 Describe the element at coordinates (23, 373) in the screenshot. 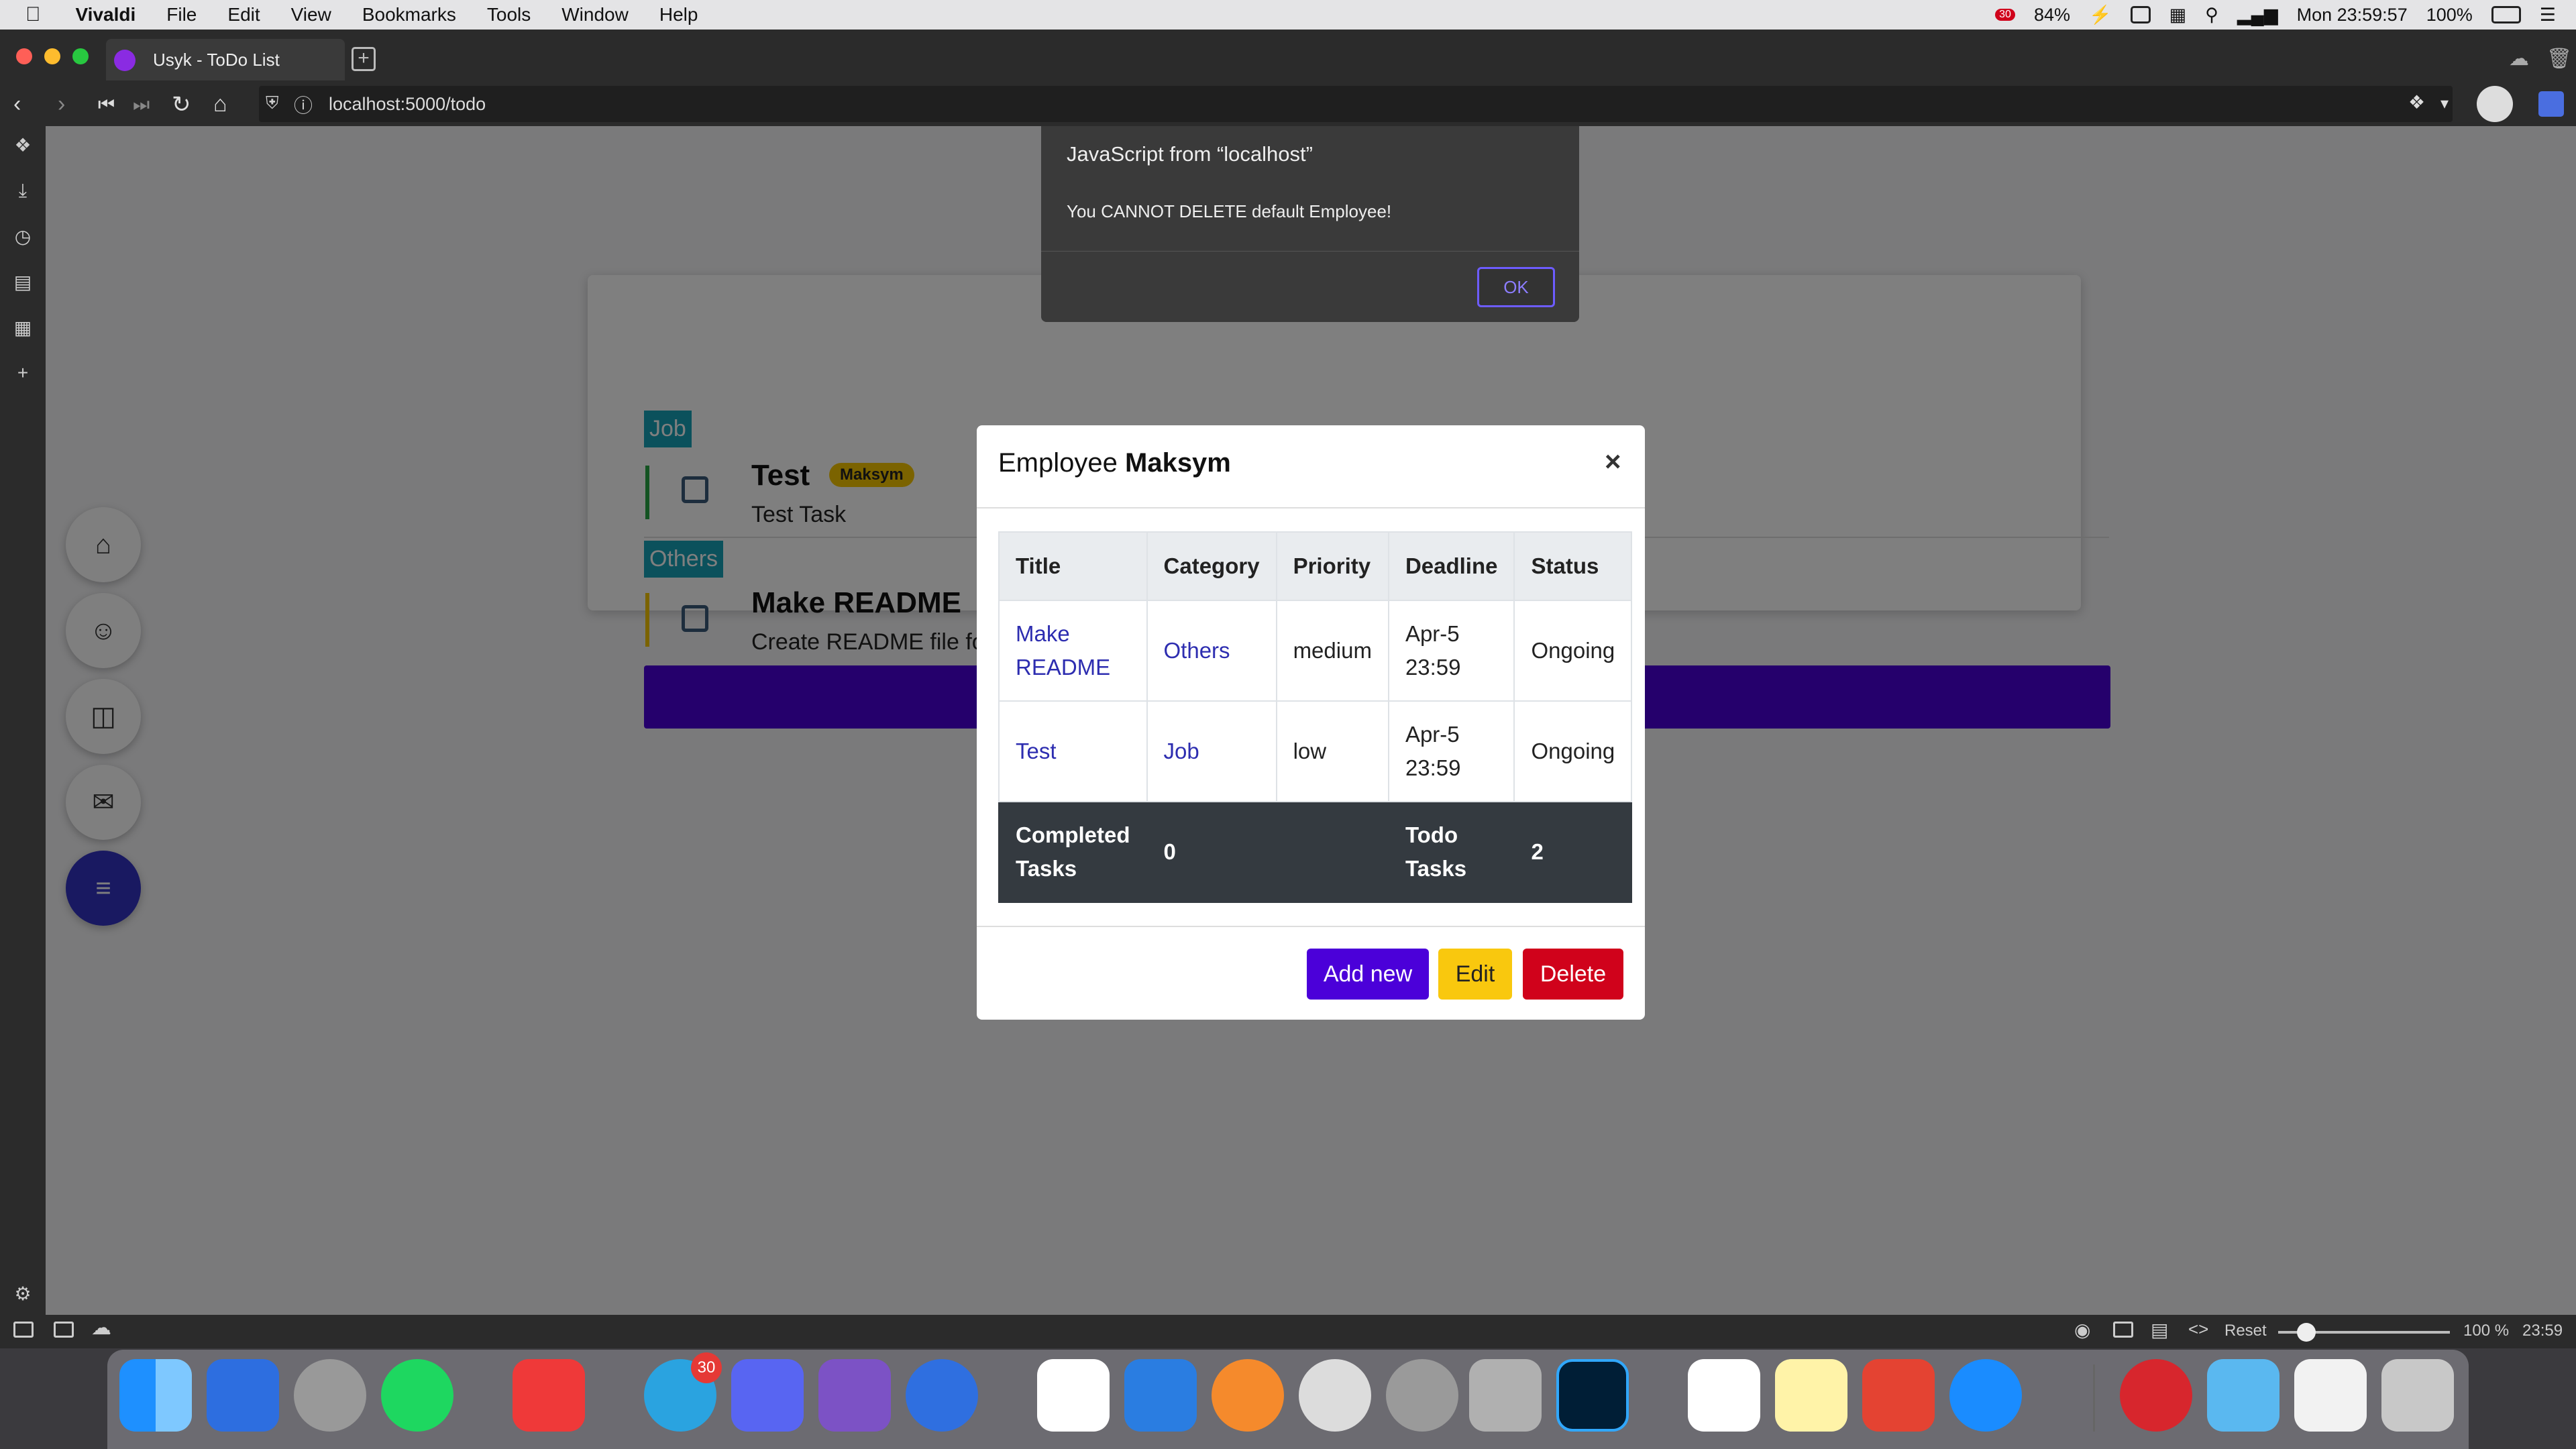

I see `add-panel-icon: +` at that location.